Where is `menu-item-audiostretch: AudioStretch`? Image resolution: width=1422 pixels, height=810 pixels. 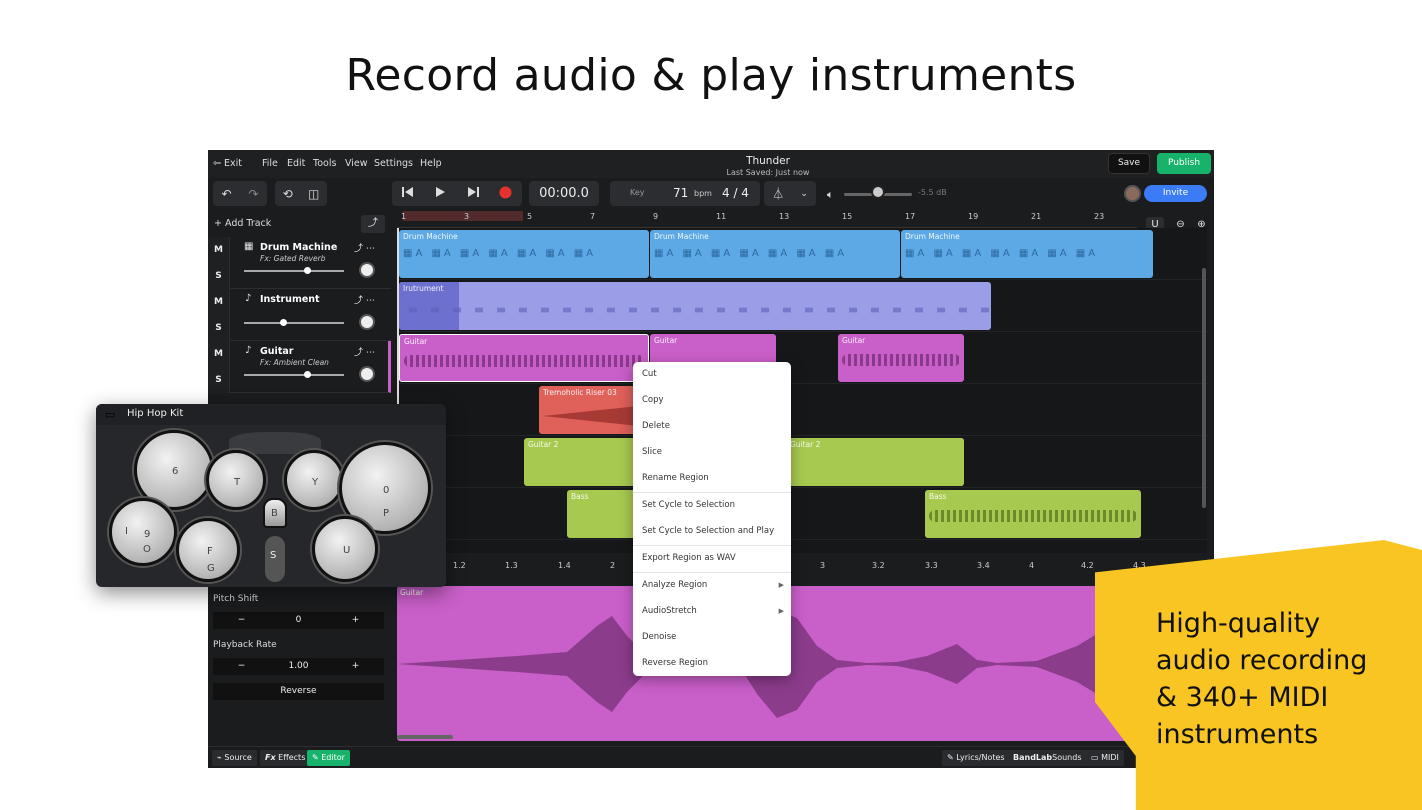
menu-item-audiostretch: AudioStretch is located at coordinates (669, 611).